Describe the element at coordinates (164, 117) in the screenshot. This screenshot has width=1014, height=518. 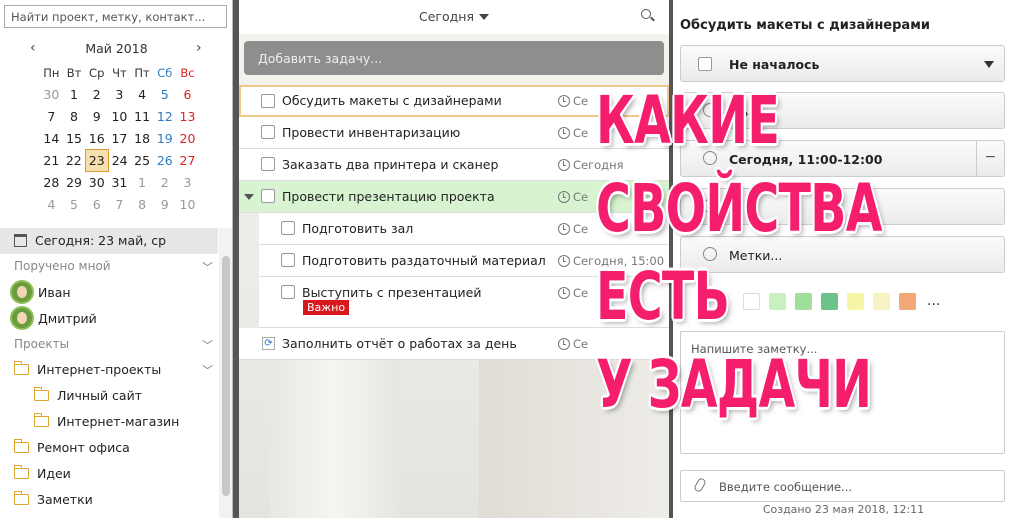
I see `calendar-day: 12` at that location.